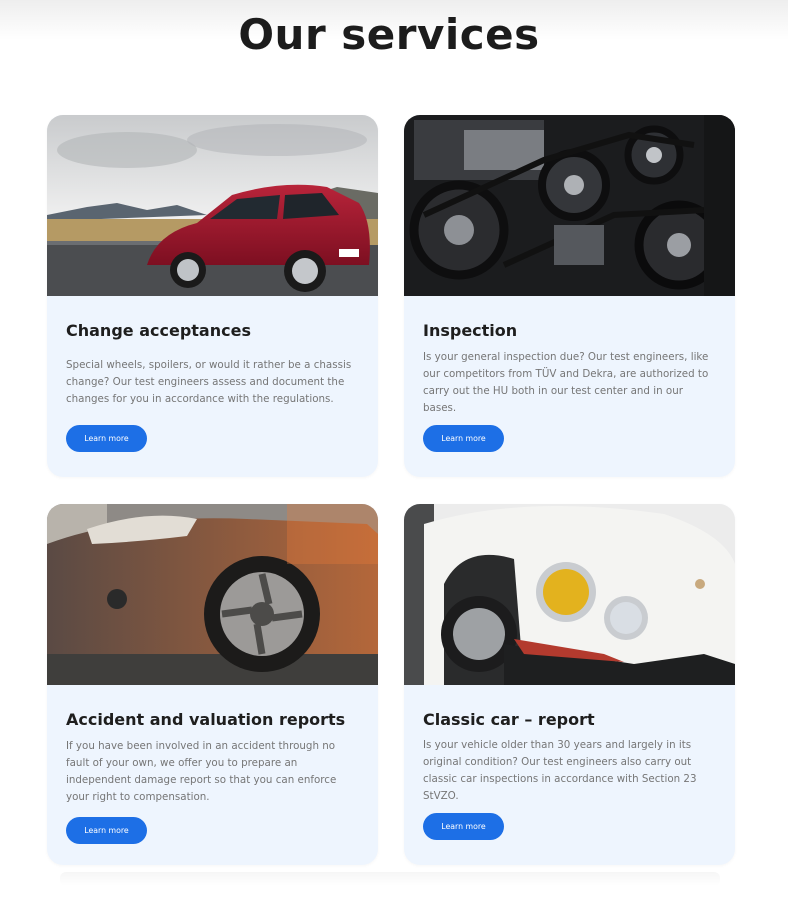 The image size is (788, 897). Describe the element at coordinates (212, 205) in the screenshot. I see `red-hatchback-car-photo` at that location.